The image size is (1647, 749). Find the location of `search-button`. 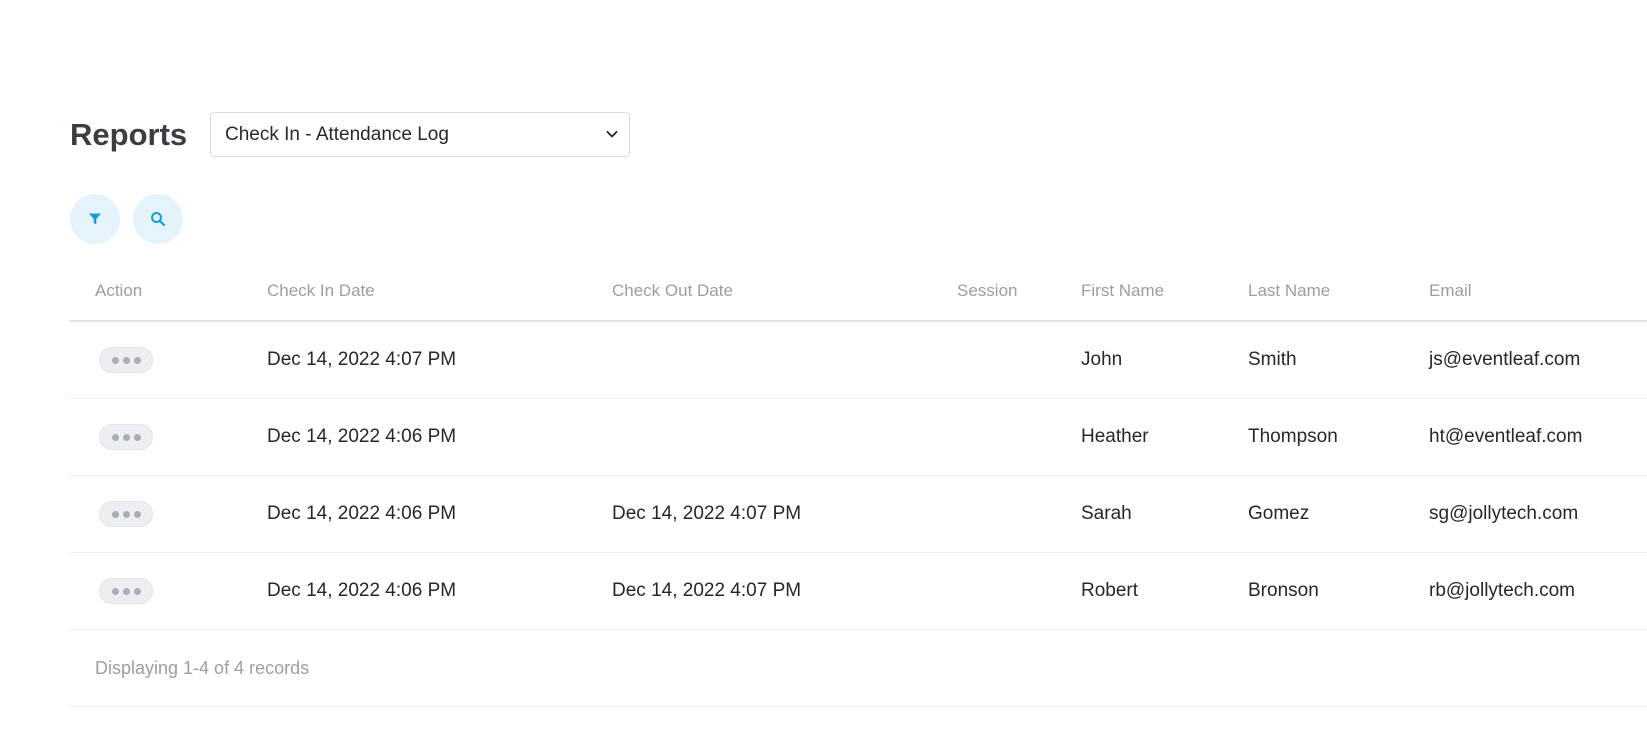

search-button is located at coordinates (158, 219).